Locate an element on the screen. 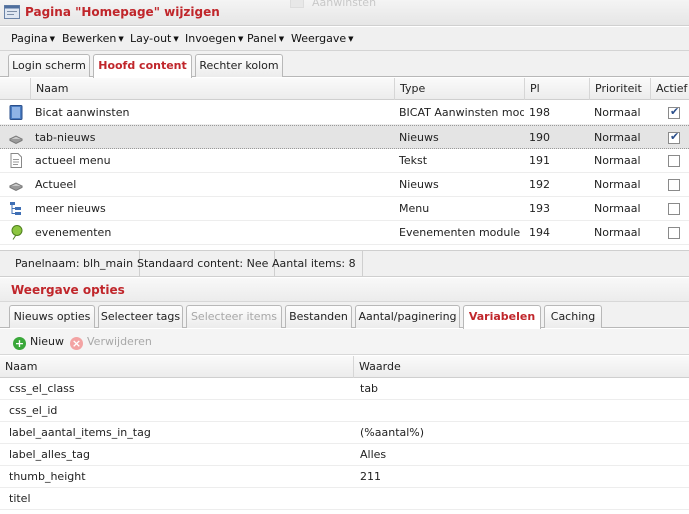  tab-selecteer-tags: Selecteer tags is located at coordinates (140, 316).